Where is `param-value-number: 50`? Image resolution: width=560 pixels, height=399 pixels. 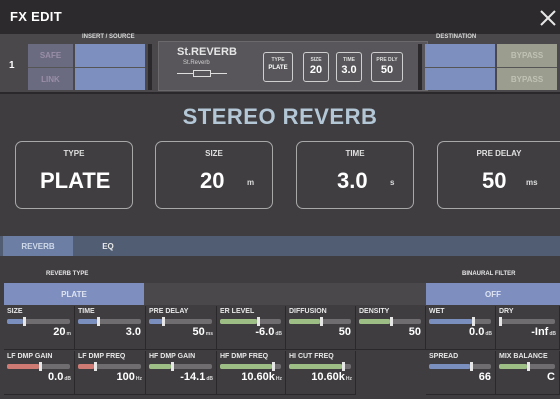
param-value-number: 50 is located at coordinates (414, 332).